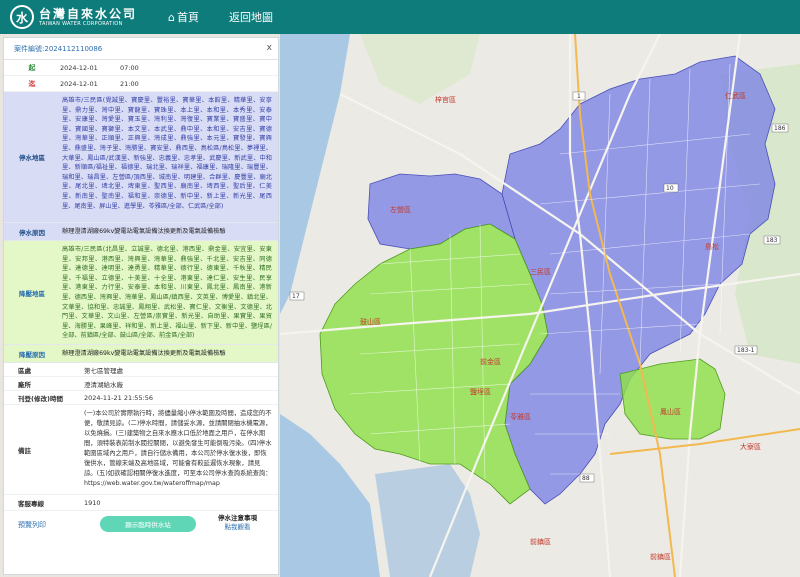 The image size is (800, 577). I want to click on district-label: 仁武區, so click(735, 95).